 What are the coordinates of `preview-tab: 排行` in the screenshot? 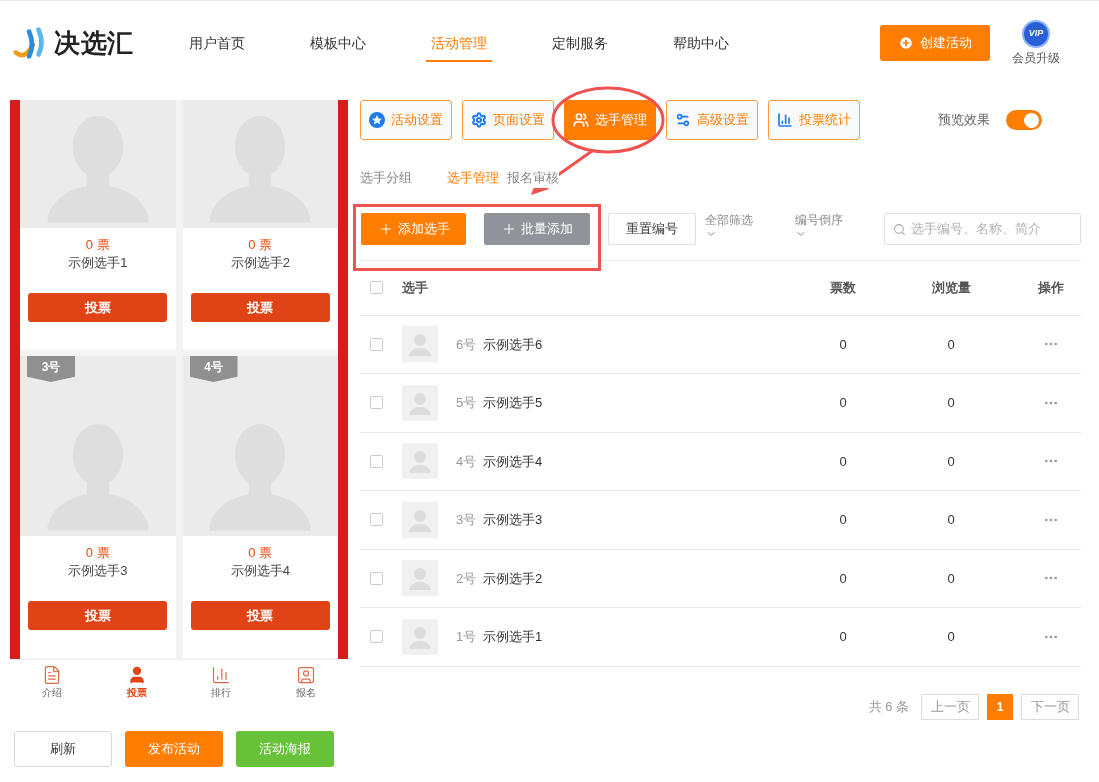 It's located at (221, 682).